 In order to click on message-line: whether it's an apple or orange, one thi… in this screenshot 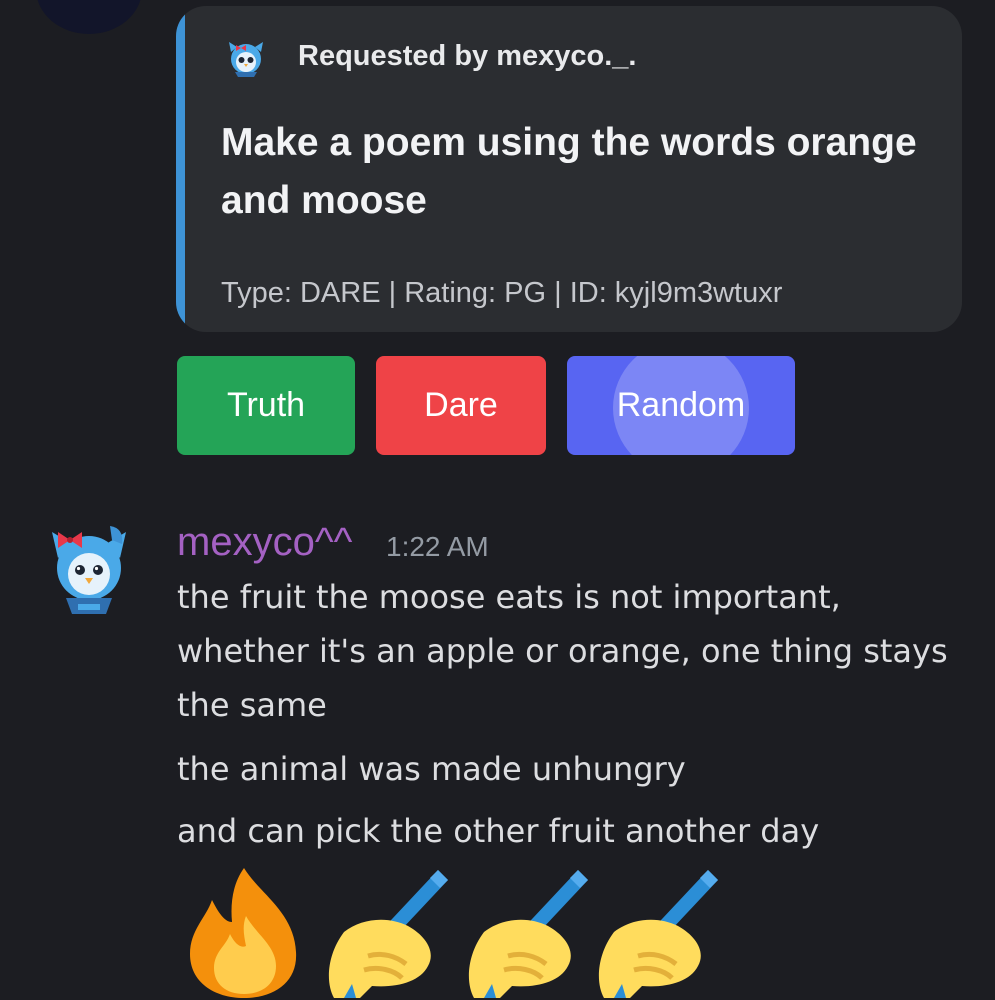, I will do `click(562, 651)`.